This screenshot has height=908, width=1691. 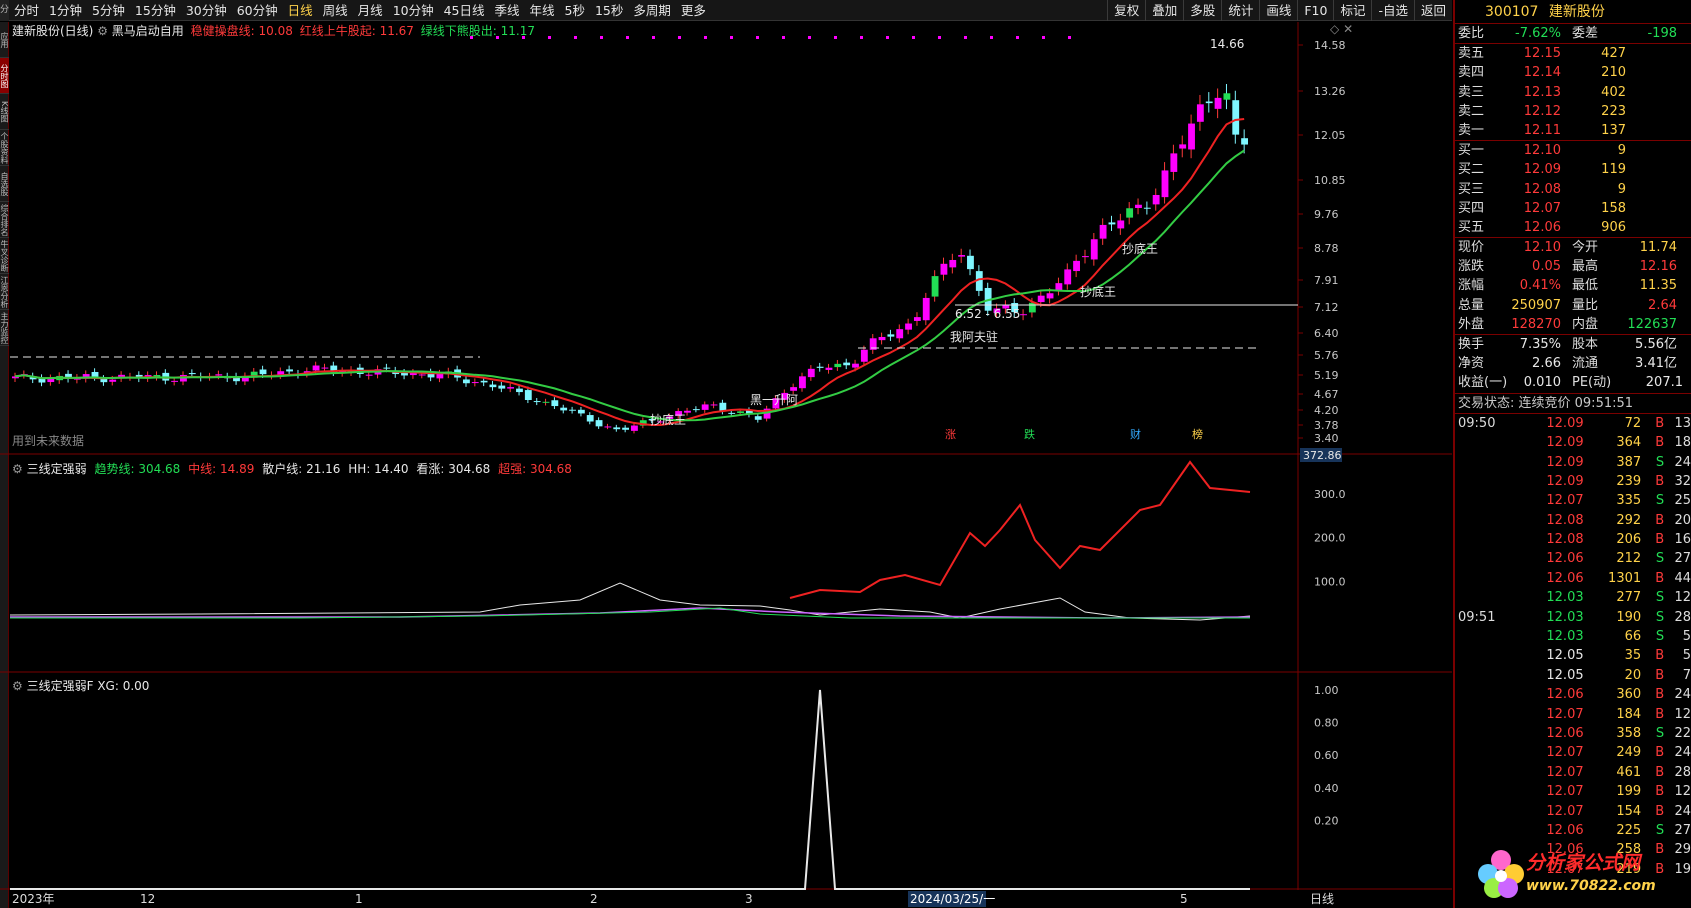 What do you see at coordinates (1585, 305) in the screenshot?
I see `stat-label2: 量比` at bounding box center [1585, 305].